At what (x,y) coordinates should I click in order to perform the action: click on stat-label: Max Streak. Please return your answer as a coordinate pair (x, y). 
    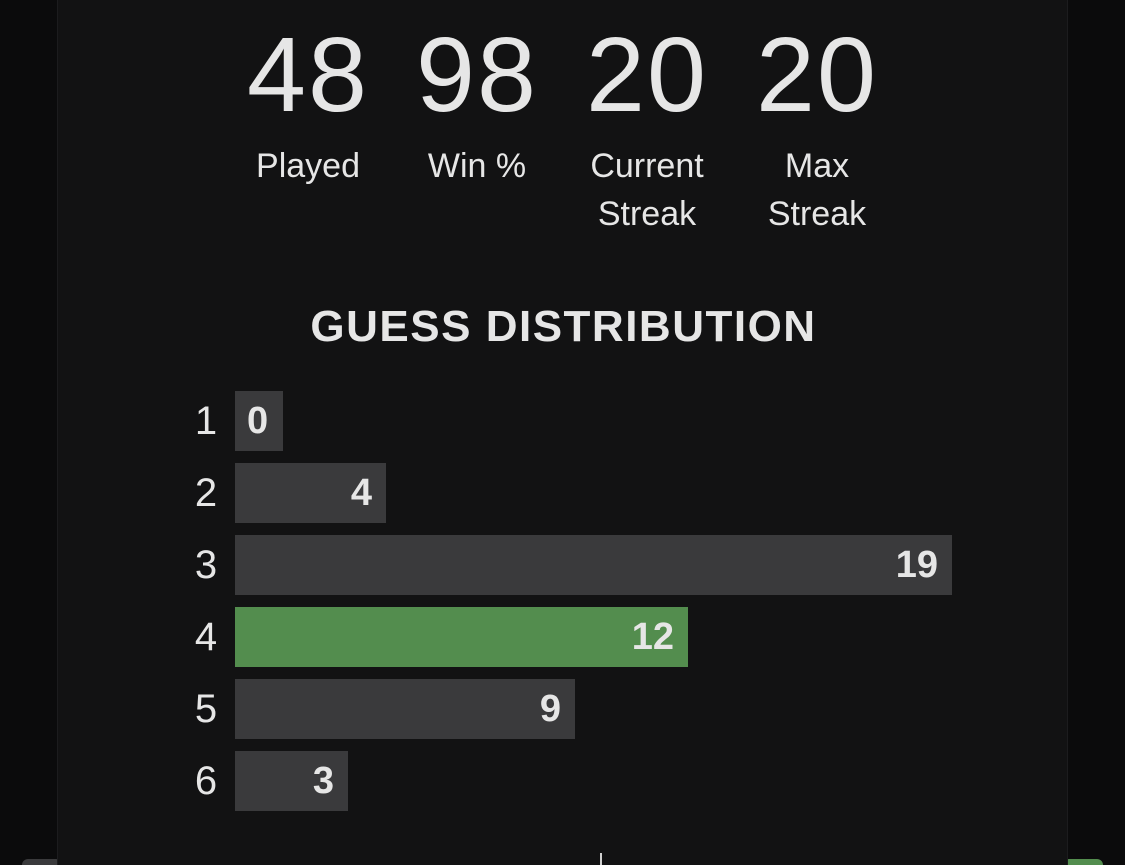
    Looking at the image, I should click on (817, 190).